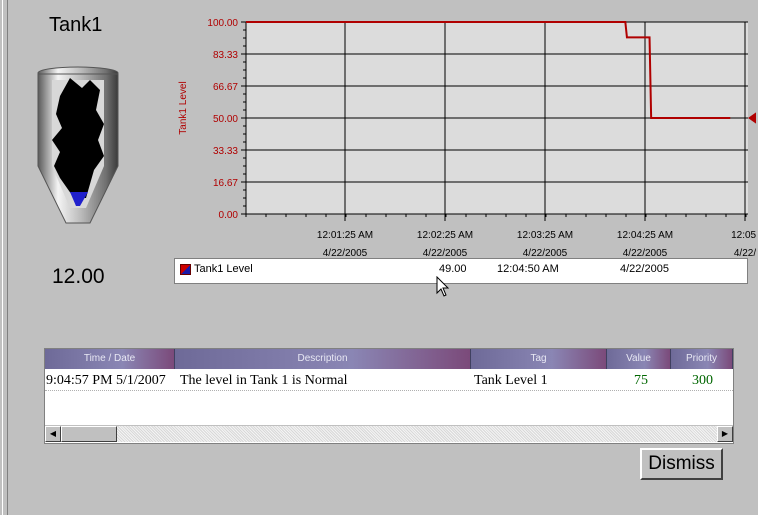  I want to click on legend-date: 4/22/2005, so click(644, 269).